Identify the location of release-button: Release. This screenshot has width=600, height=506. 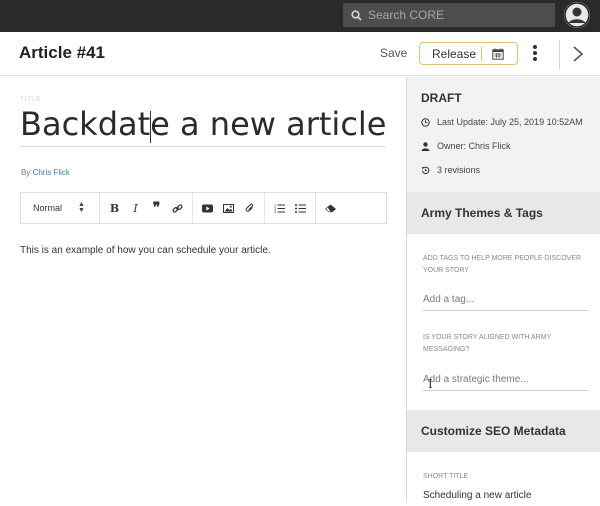
(468, 53).